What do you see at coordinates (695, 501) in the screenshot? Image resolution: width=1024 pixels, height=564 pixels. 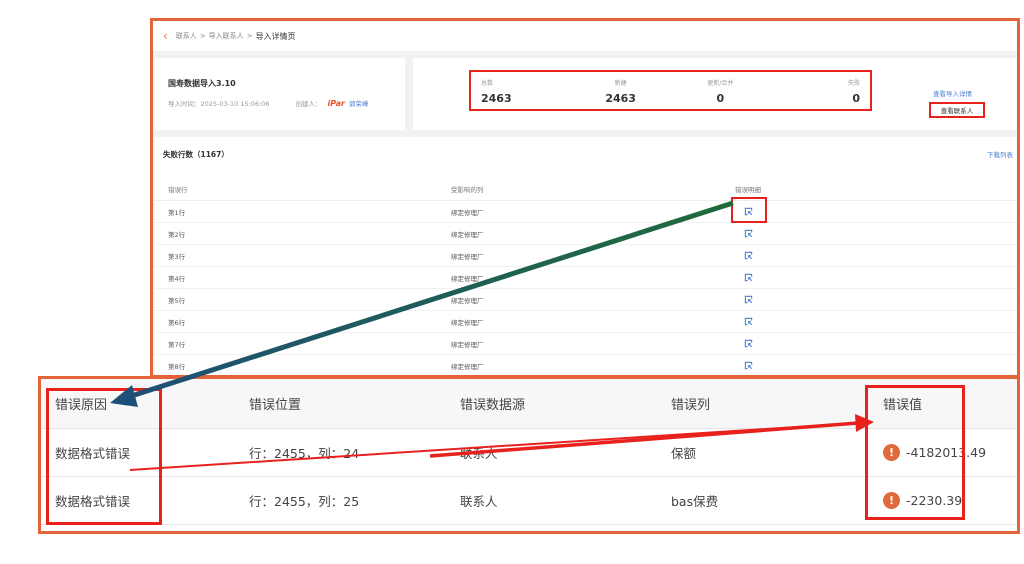 I see `error-column-cell: bas保费` at bounding box center [695, 501].